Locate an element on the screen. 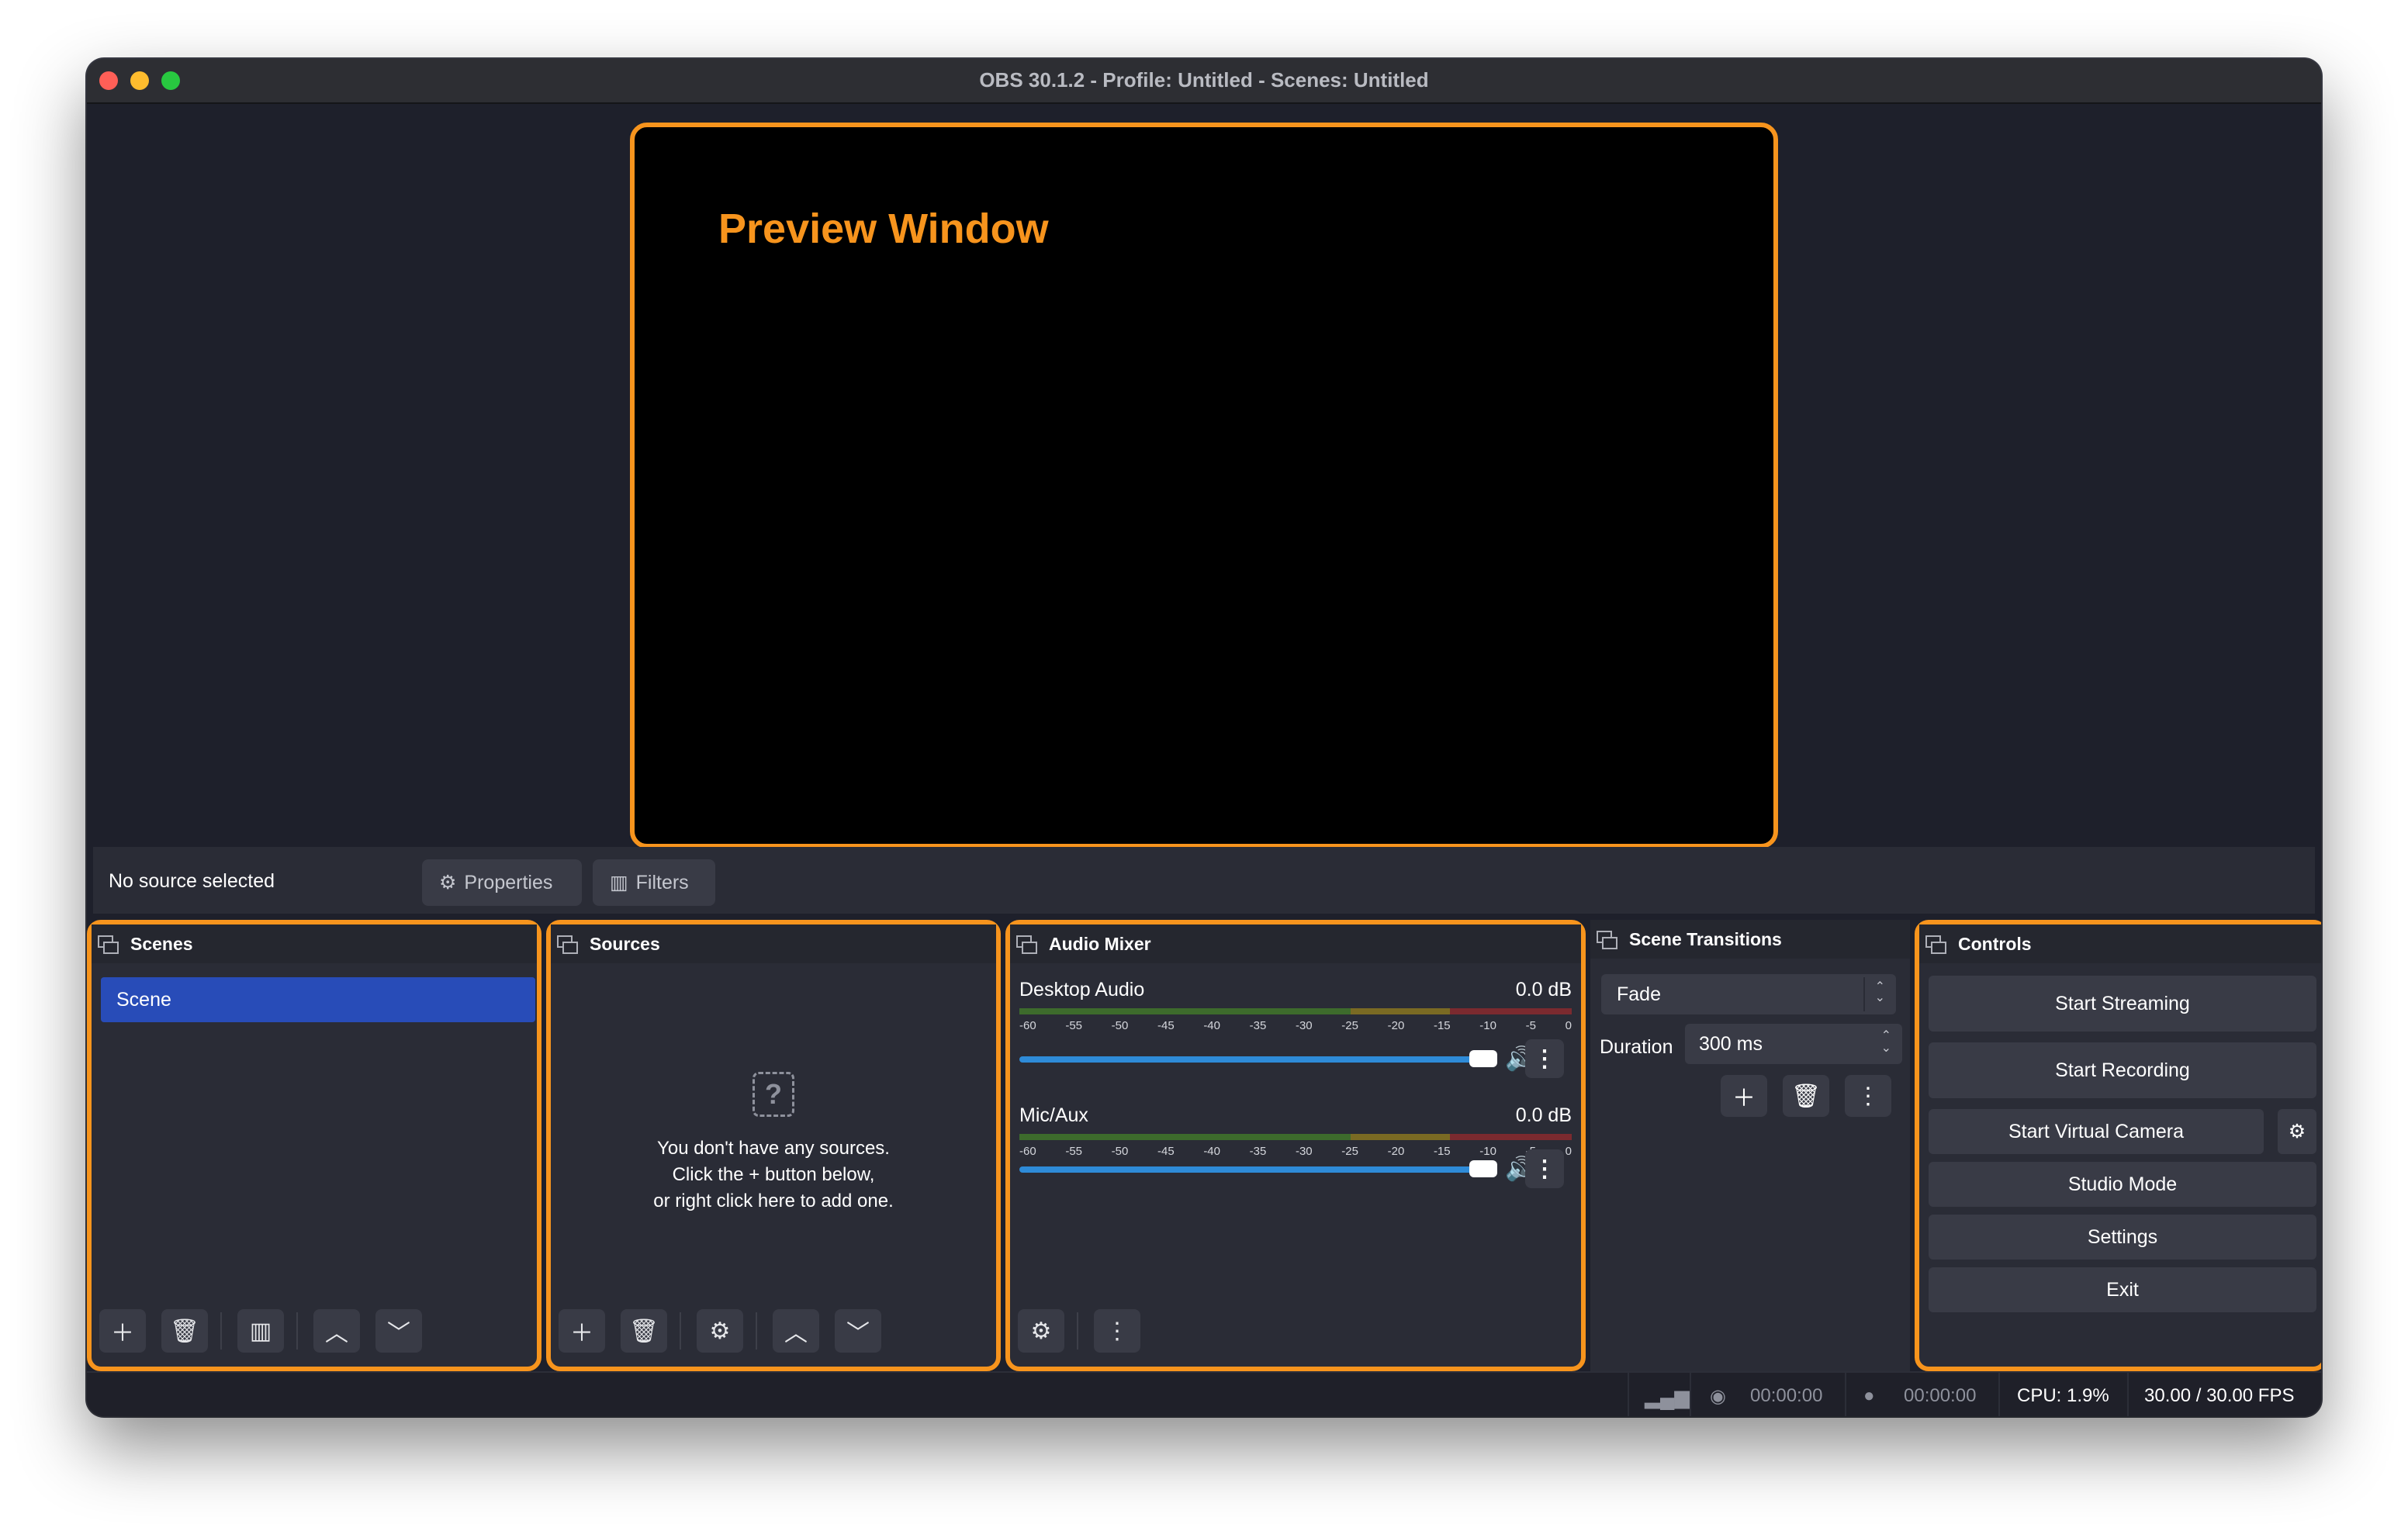  properties-button: ⚙ Properties is located at coordinates (502, 882).